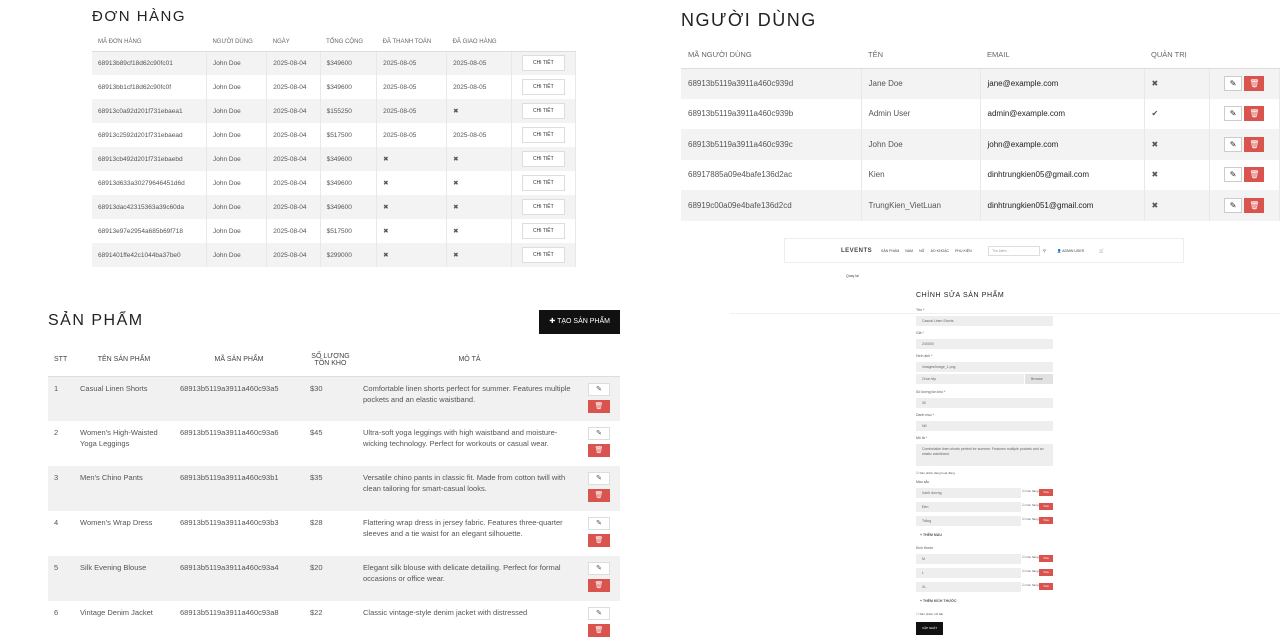 The image size is (1280, 640). Describe the element at coordinates (1044, 250) in the screenshot. I see `search-icon: ⚲` at that location.